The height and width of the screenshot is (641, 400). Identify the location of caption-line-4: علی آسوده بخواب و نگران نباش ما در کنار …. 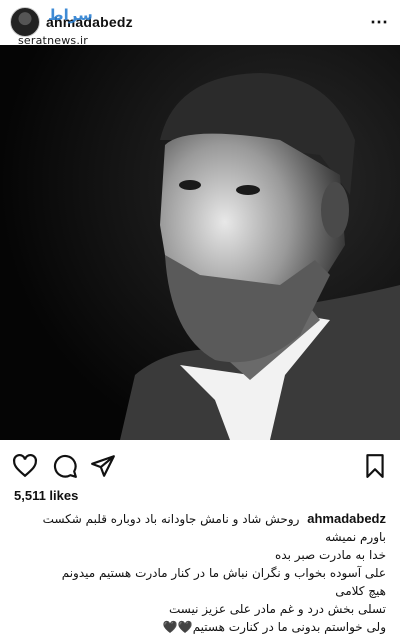
(223, 573).